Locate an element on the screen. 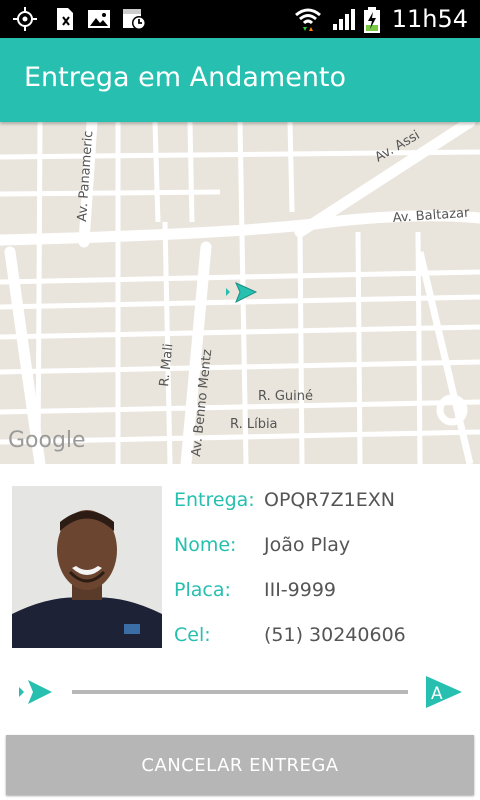  street-label-panamericana: Av. Panameric is located at coordinates (85, 176).